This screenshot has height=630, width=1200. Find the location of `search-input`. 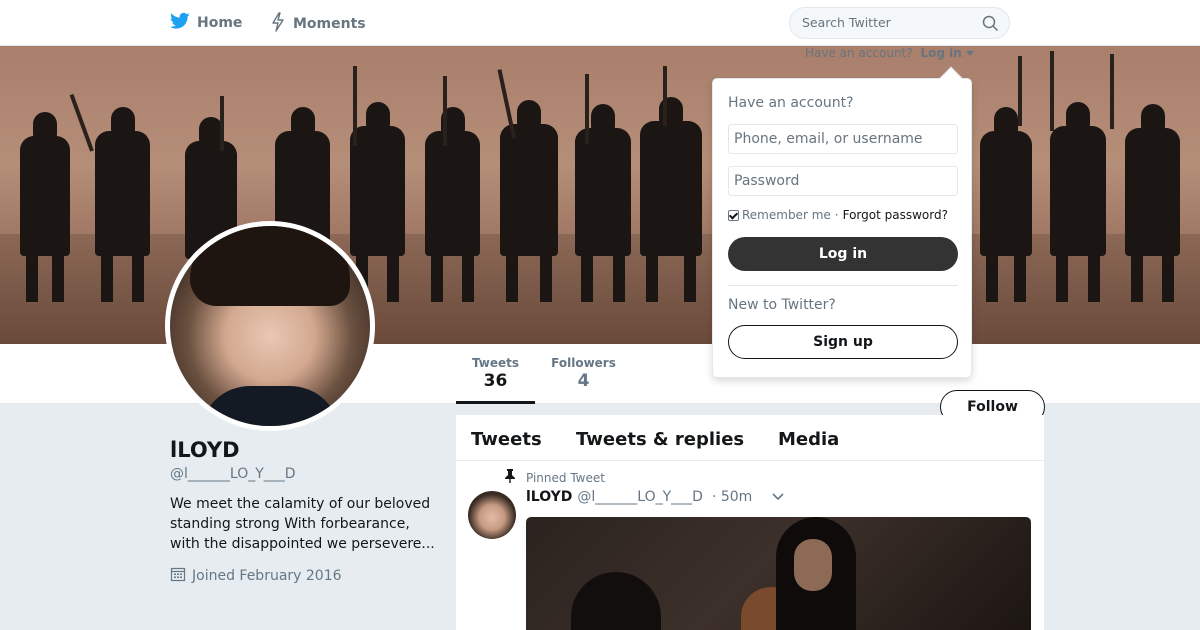

search-input is located at coordinates (887, 22).